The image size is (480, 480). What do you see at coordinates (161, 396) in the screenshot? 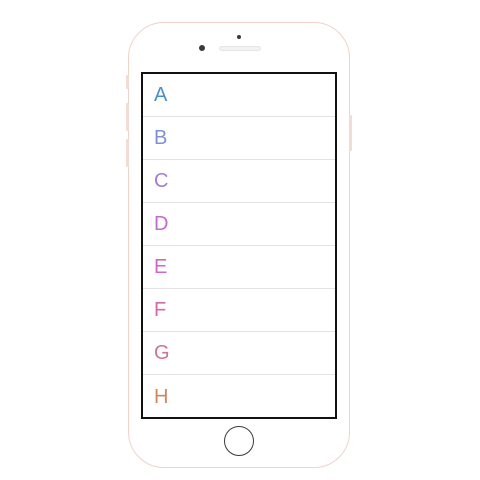
I see `list-item-label: H` at bounding box center [161, 396].